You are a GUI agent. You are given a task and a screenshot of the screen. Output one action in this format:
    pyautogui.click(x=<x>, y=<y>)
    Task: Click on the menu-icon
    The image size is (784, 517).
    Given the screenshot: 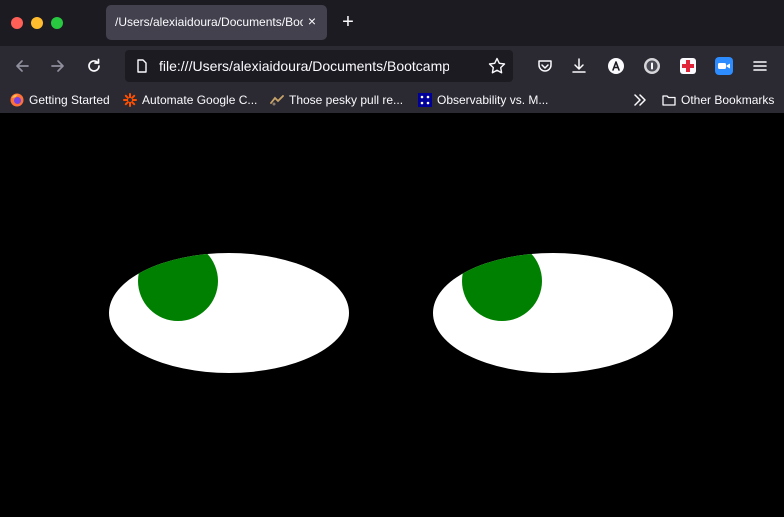 What is the action you would take?
    pyautogui.click(x=760, y=66)
    